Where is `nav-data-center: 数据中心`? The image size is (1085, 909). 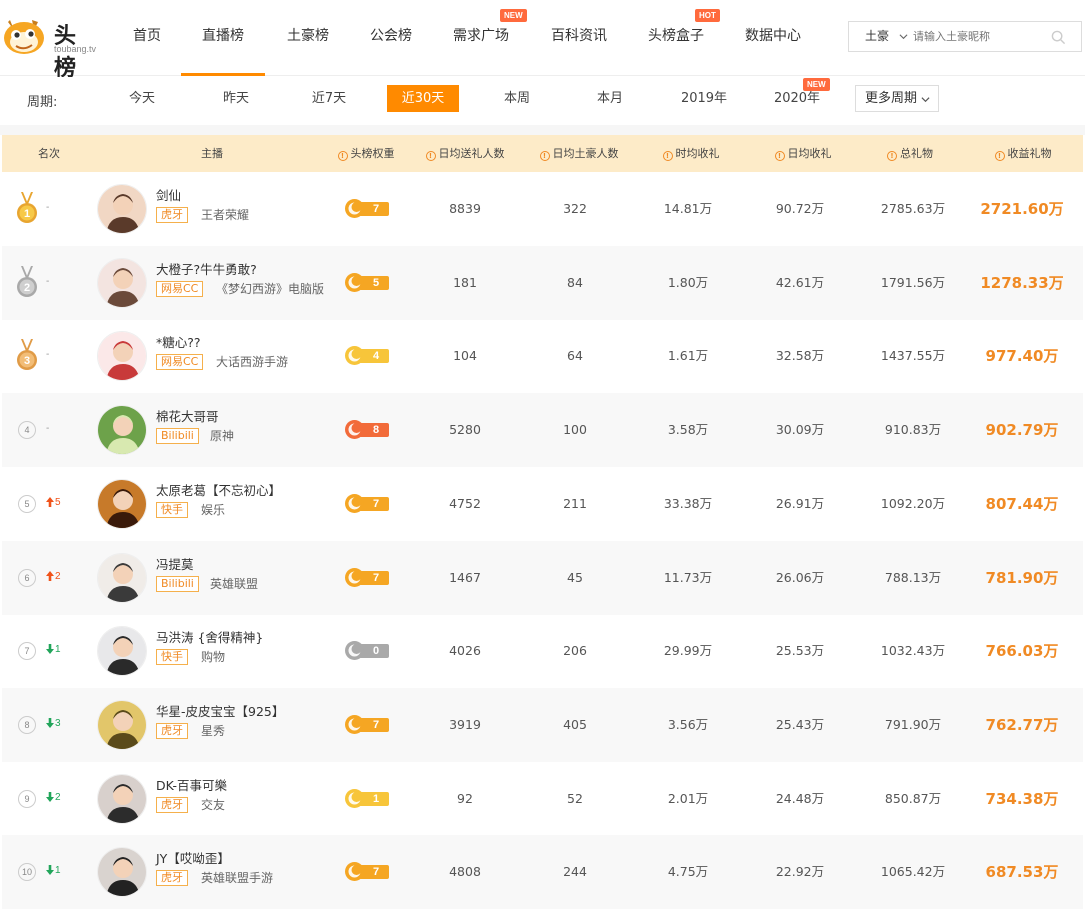 nav-data-center: 数据中心 is located at coordinates (773, 38).